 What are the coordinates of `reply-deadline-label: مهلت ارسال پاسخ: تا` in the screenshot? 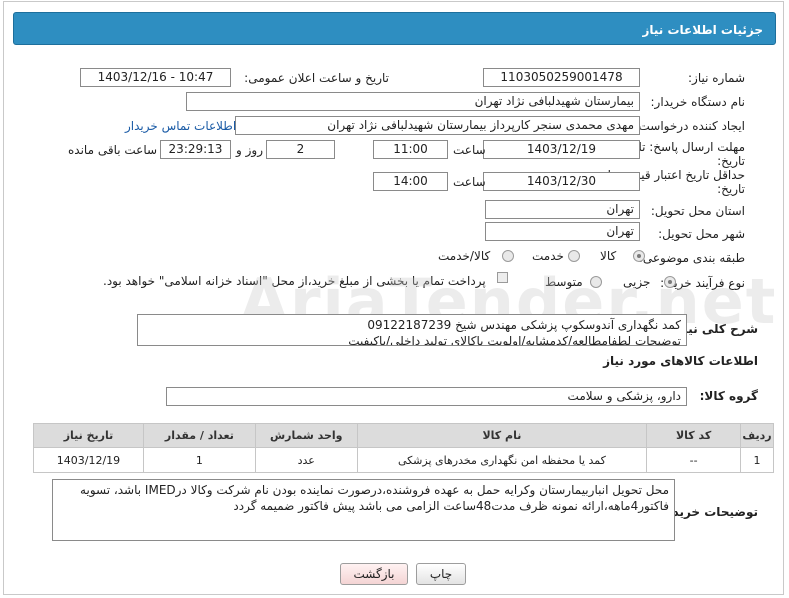 It's located at (691, 147).